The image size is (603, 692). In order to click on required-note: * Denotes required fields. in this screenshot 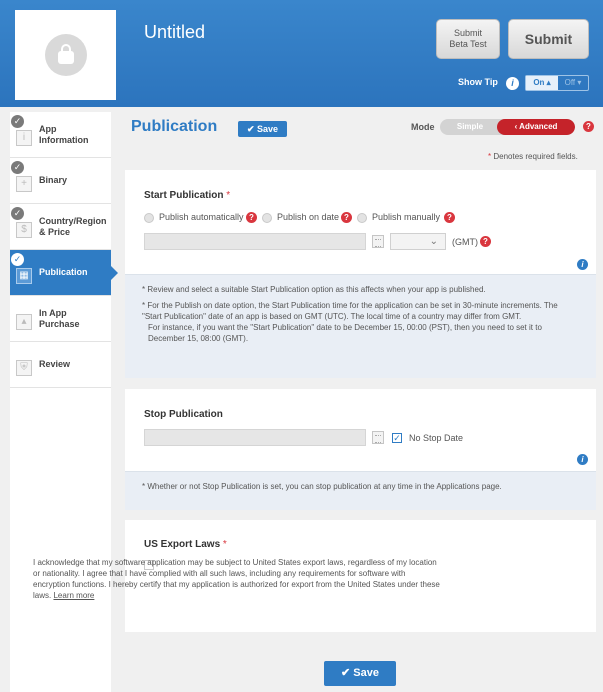, I will do `click(533, 156)`.